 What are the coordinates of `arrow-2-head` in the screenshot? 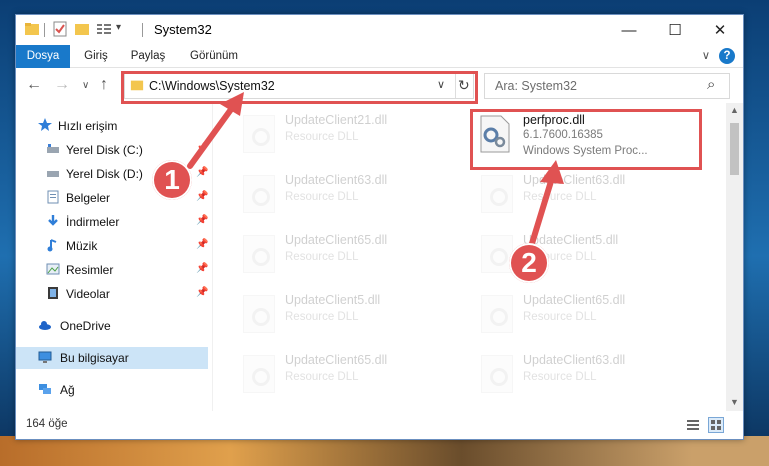 It's located at (552, 172).